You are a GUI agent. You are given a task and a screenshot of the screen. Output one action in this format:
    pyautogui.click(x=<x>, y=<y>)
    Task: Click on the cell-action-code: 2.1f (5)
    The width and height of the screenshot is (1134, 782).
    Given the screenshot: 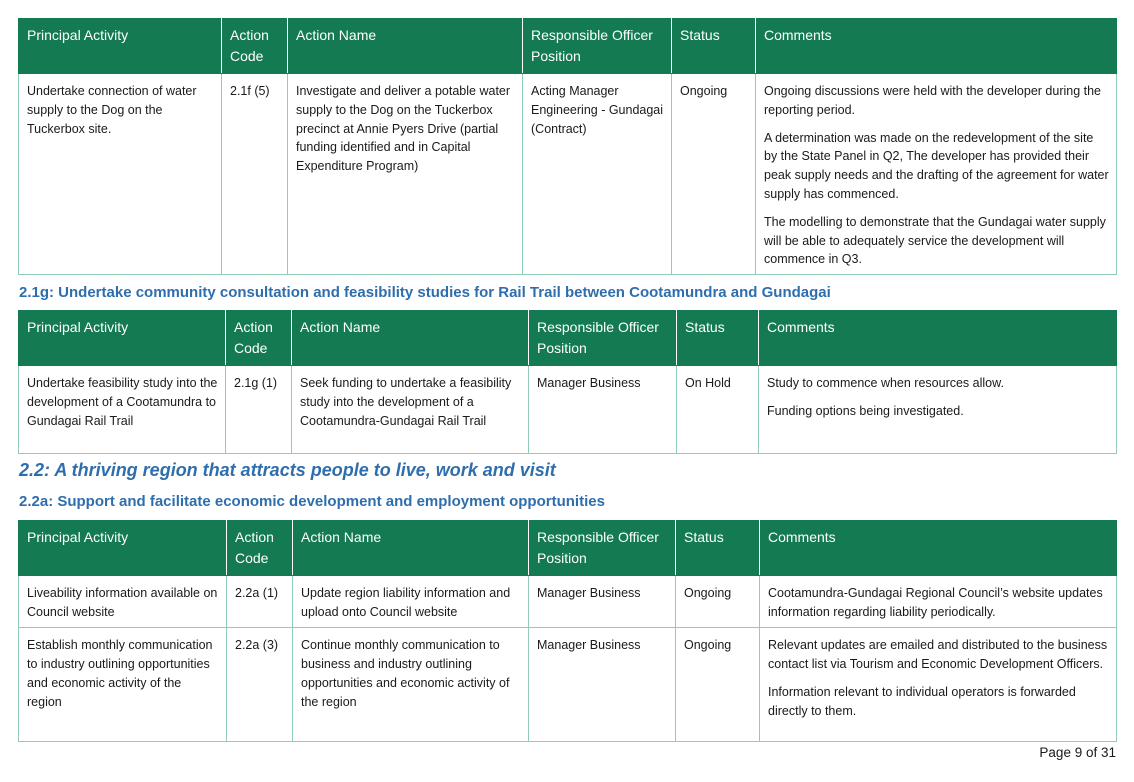 What is the action you would take?
    pyautogui.click(x=254, y=174)
    